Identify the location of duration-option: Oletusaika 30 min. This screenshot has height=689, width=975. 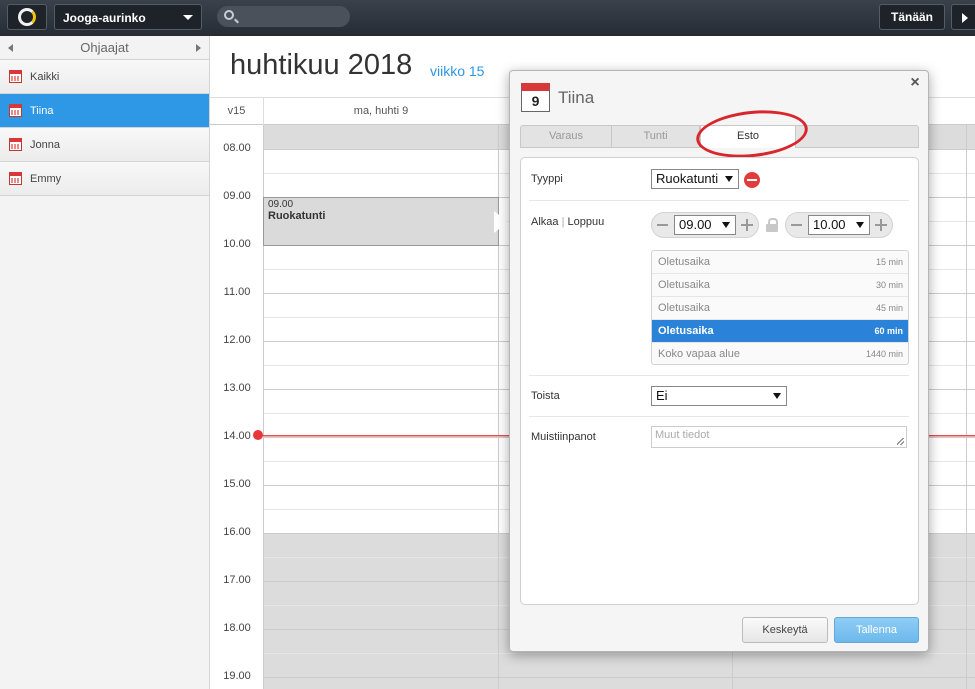
(780, 285).